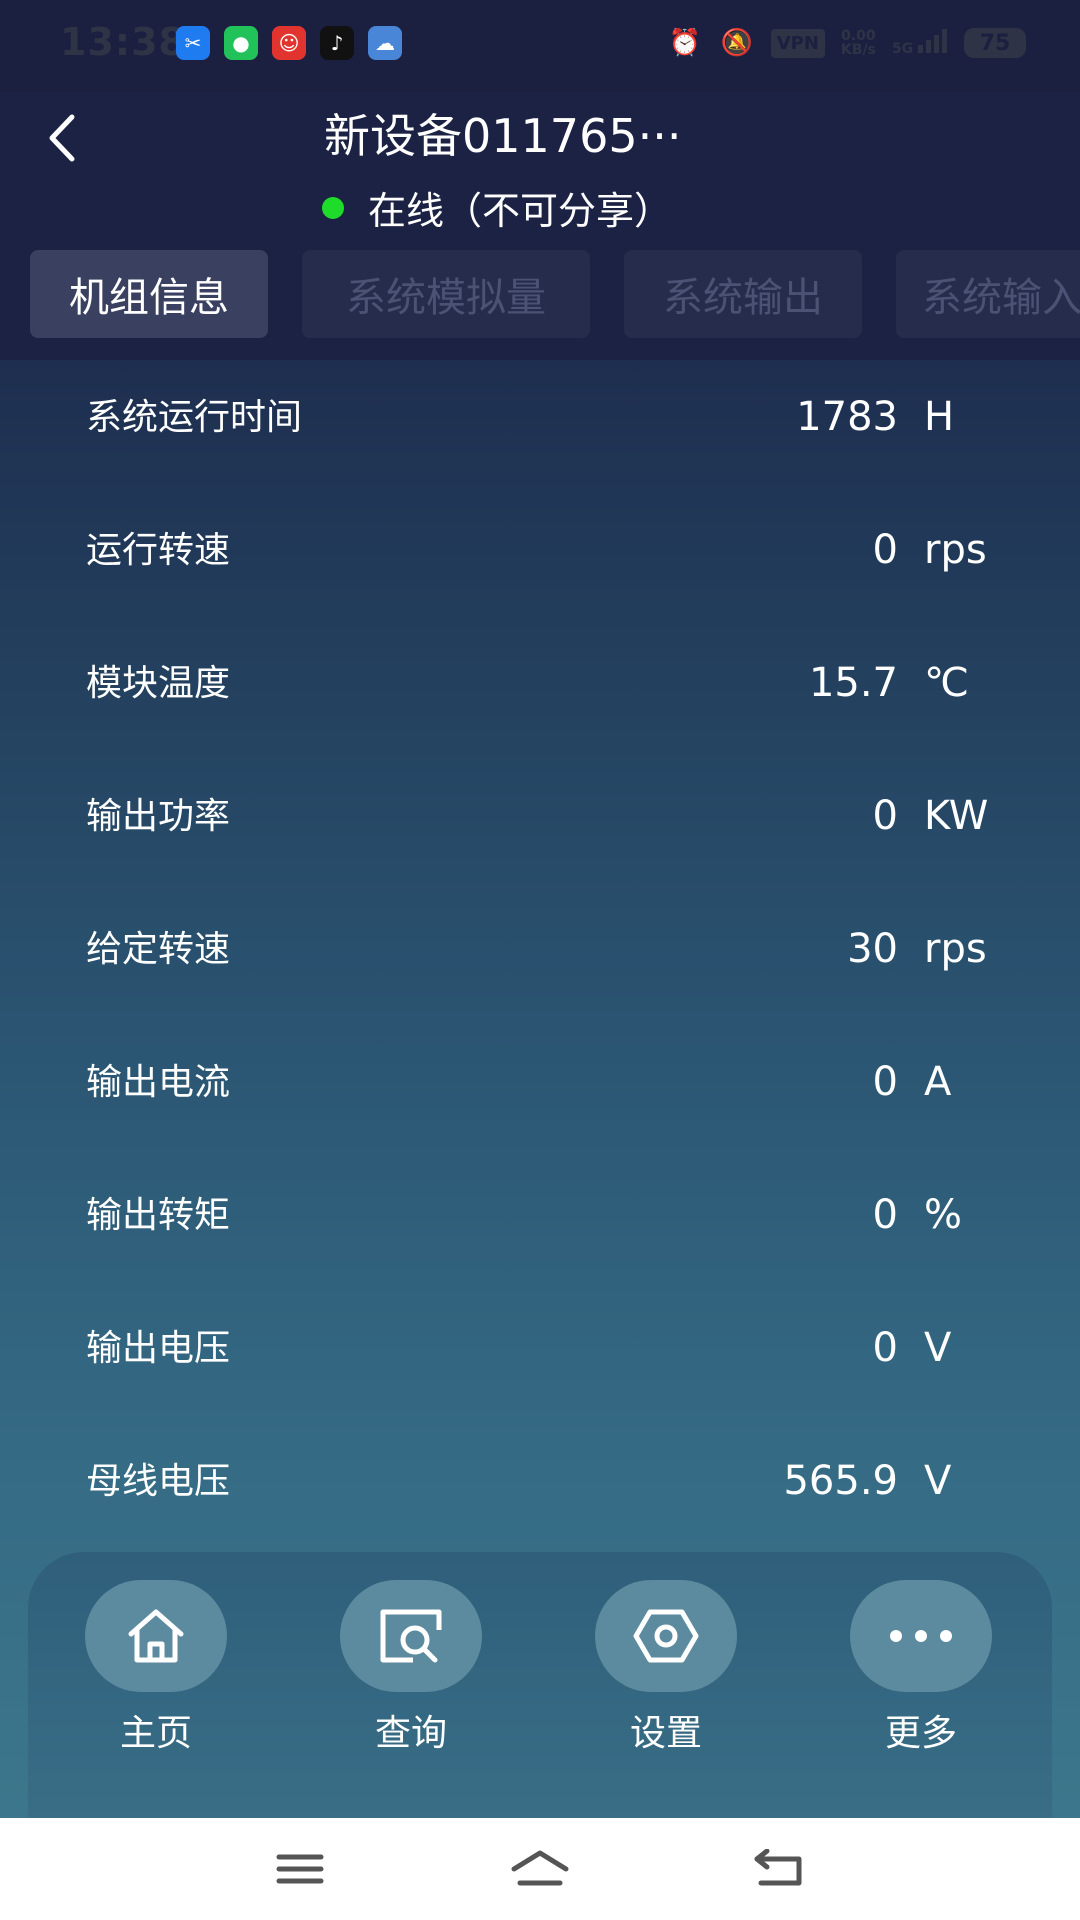 This screenshot has width=1080, height=1920. Describe the element at coordinates (158, 1215) in the screenshot. I see `row-label: 输出转矩` at that location.